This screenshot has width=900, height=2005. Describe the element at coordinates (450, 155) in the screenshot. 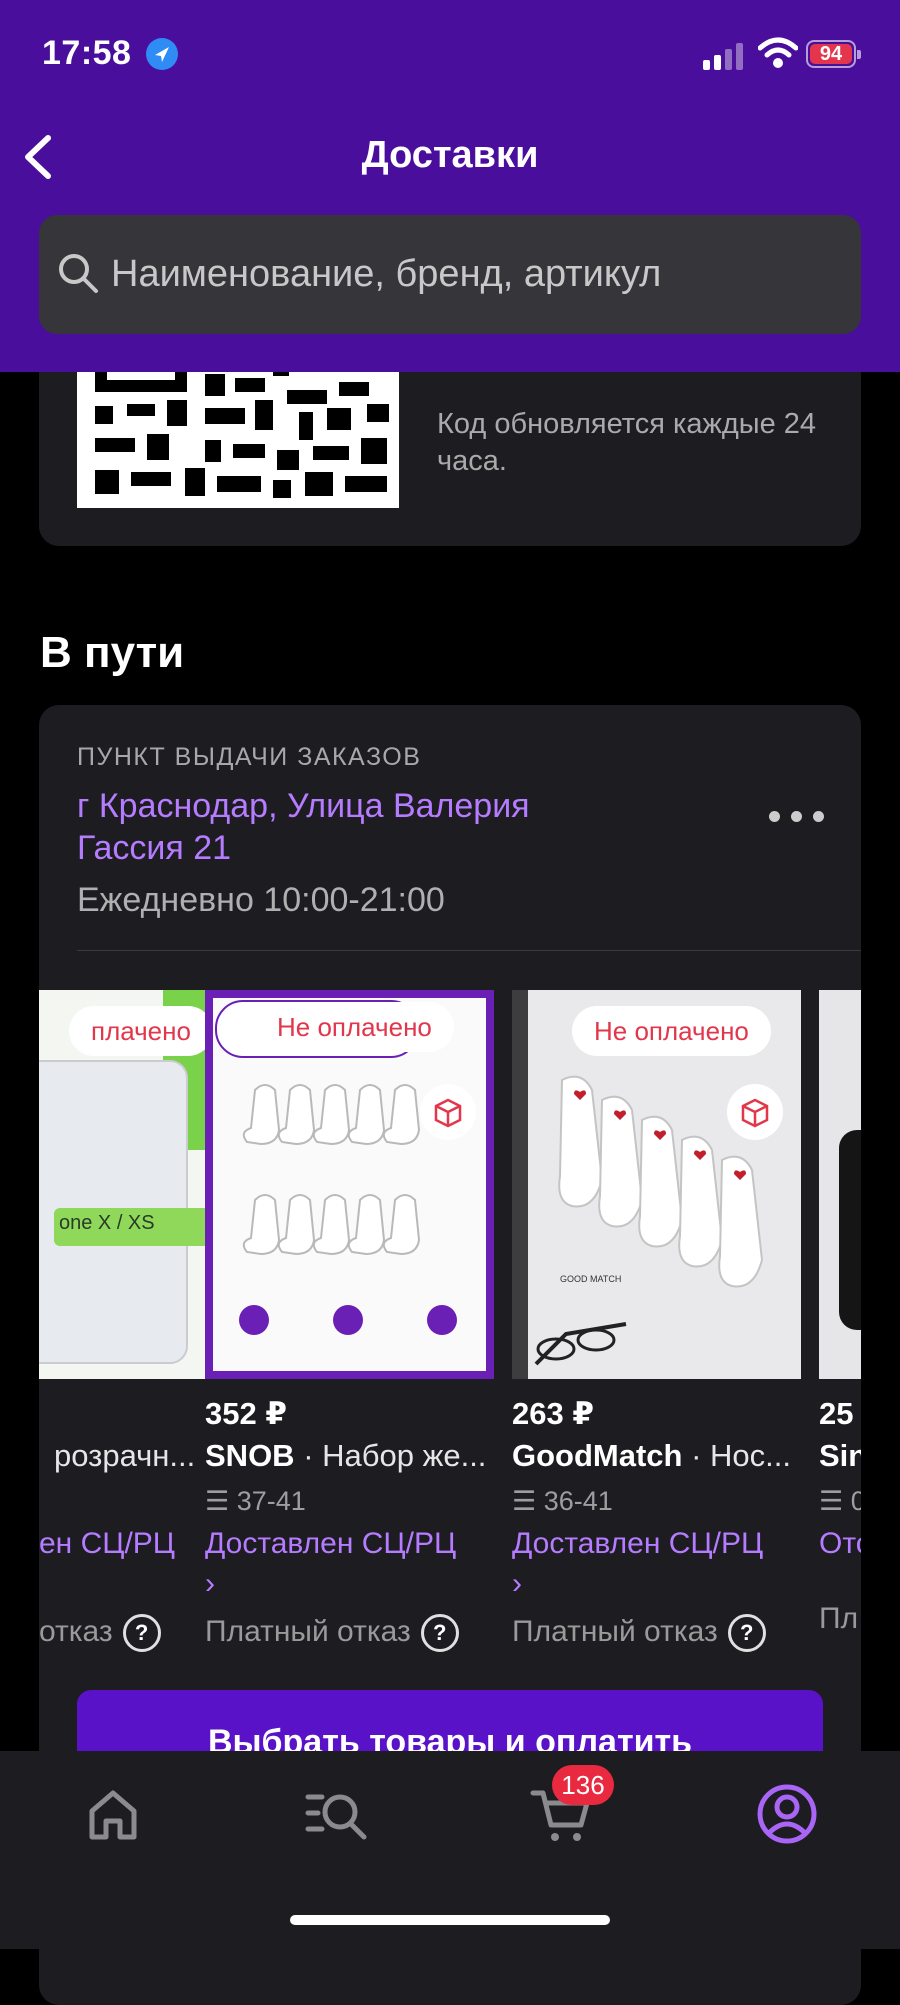

I see `page-title: Доставки` at that location.